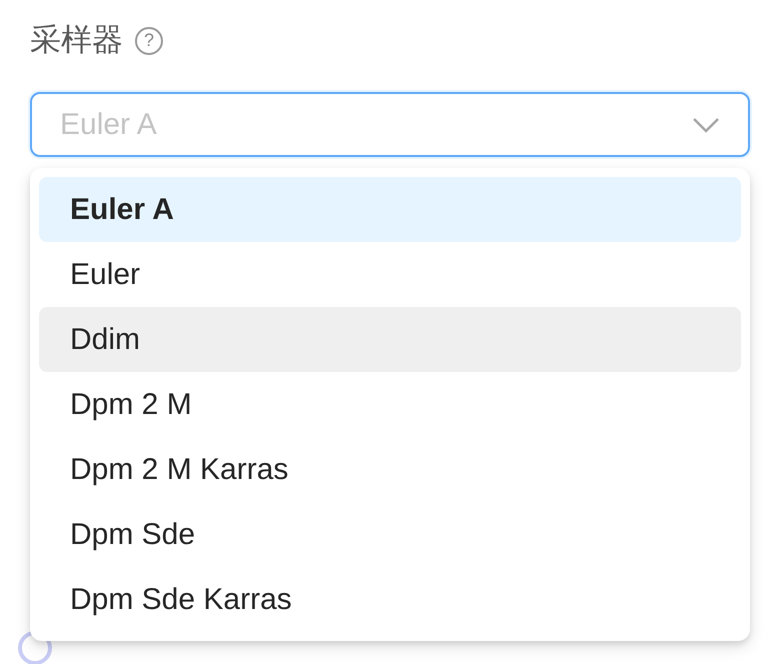 The height and width of the screenshot is (664, 775). Describe the element at coordinates (76, 40) in the screenshot. I see `field-label: 采样器` at that location.